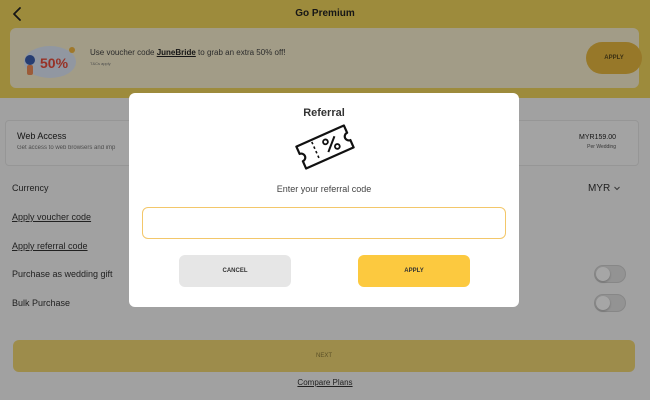 This screenshot has width=650, height=400. I want to click on referral-code-input, so click(324, 223).